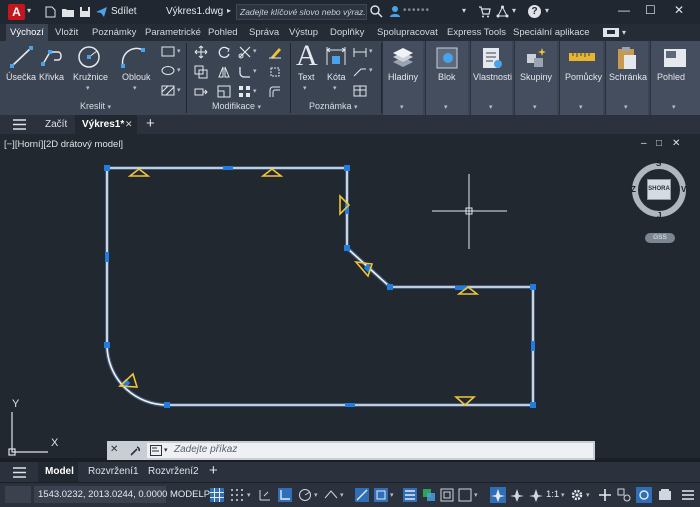  I want to click on object-snap-icon, so click(381, 495).